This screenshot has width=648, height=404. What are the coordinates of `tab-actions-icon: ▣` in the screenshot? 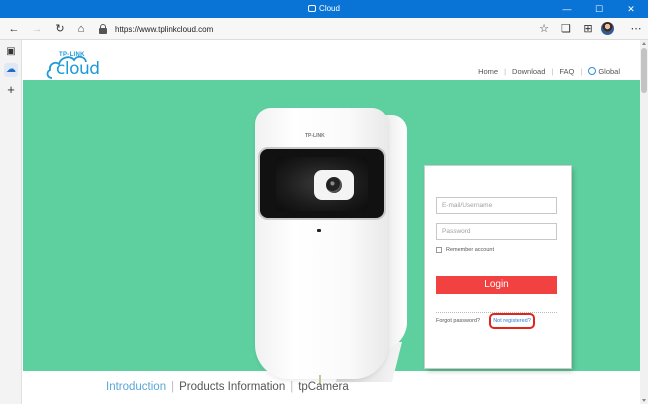 It's located at (11, 52).